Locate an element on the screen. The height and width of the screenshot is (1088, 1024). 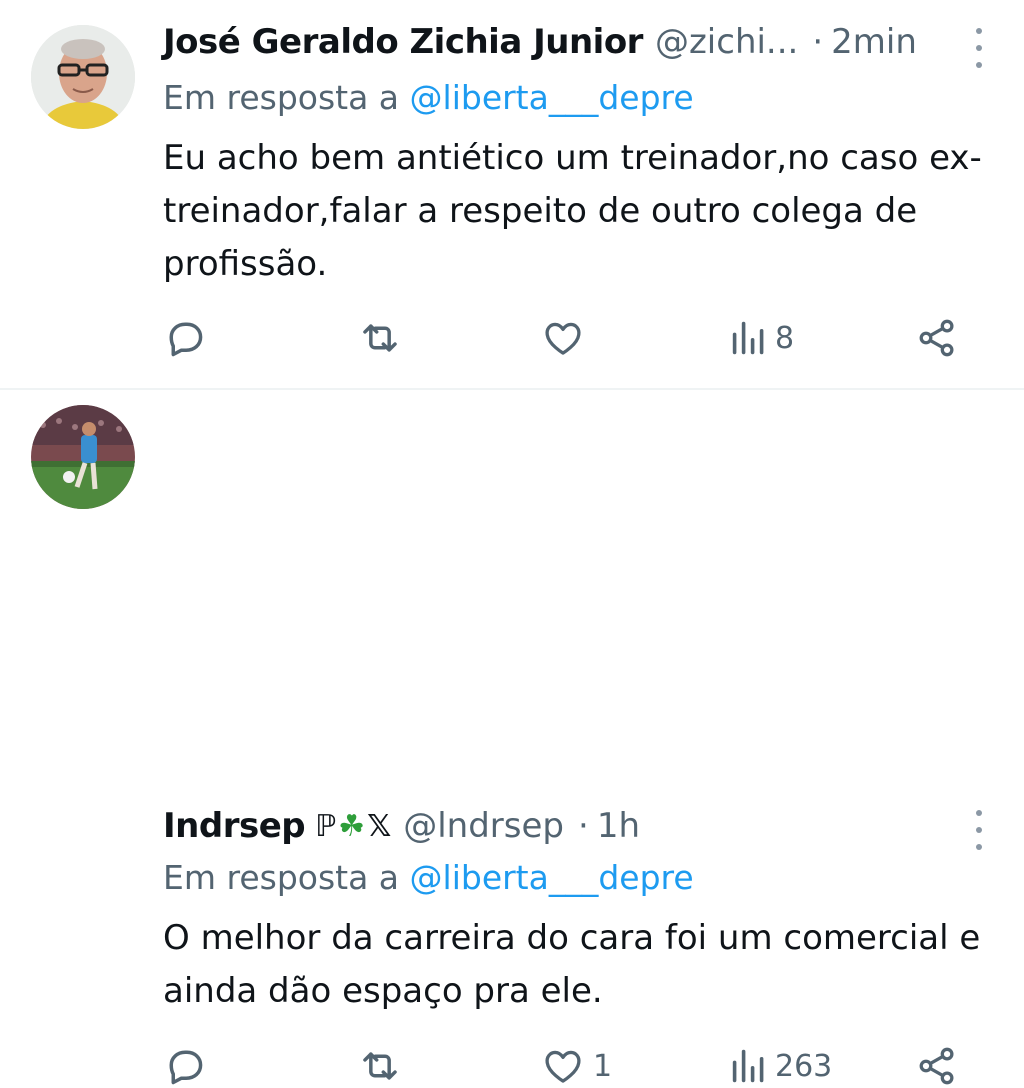
view-count: 263 is located at coordinates (804, 1066).